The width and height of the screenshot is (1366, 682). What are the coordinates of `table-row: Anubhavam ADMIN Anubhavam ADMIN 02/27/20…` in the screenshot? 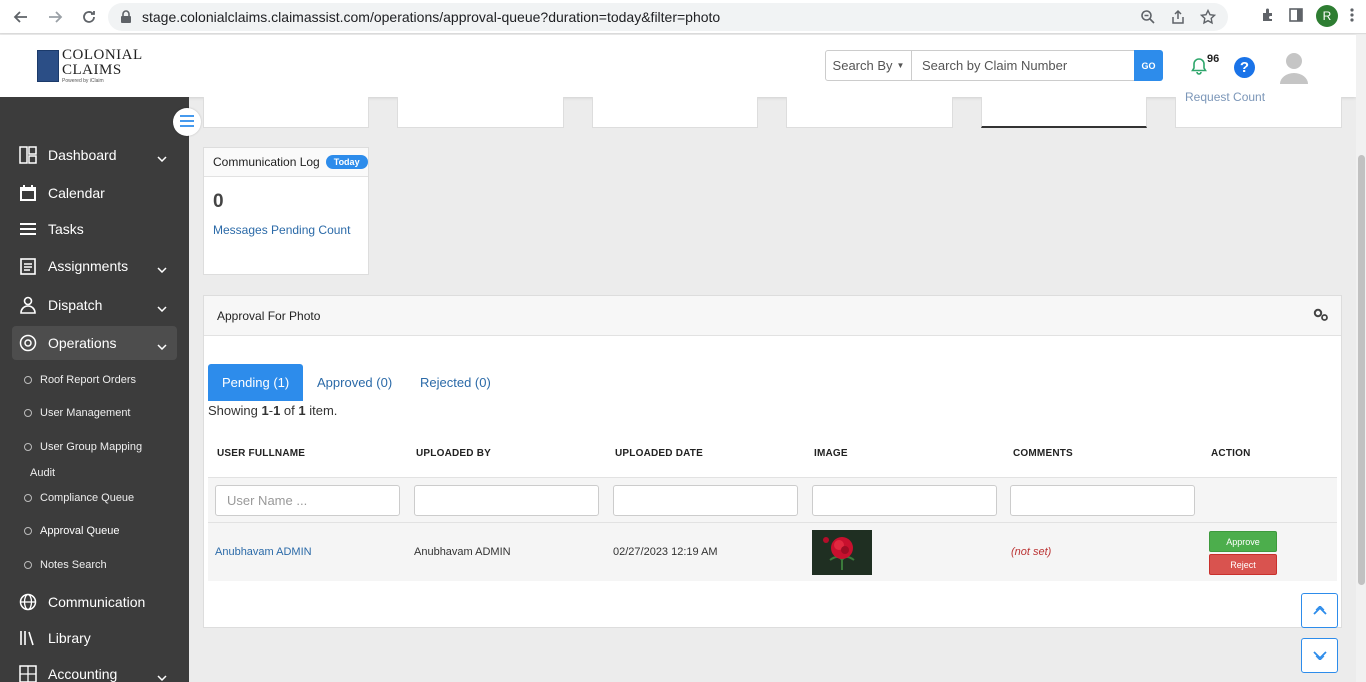 It's located at (772, 552).